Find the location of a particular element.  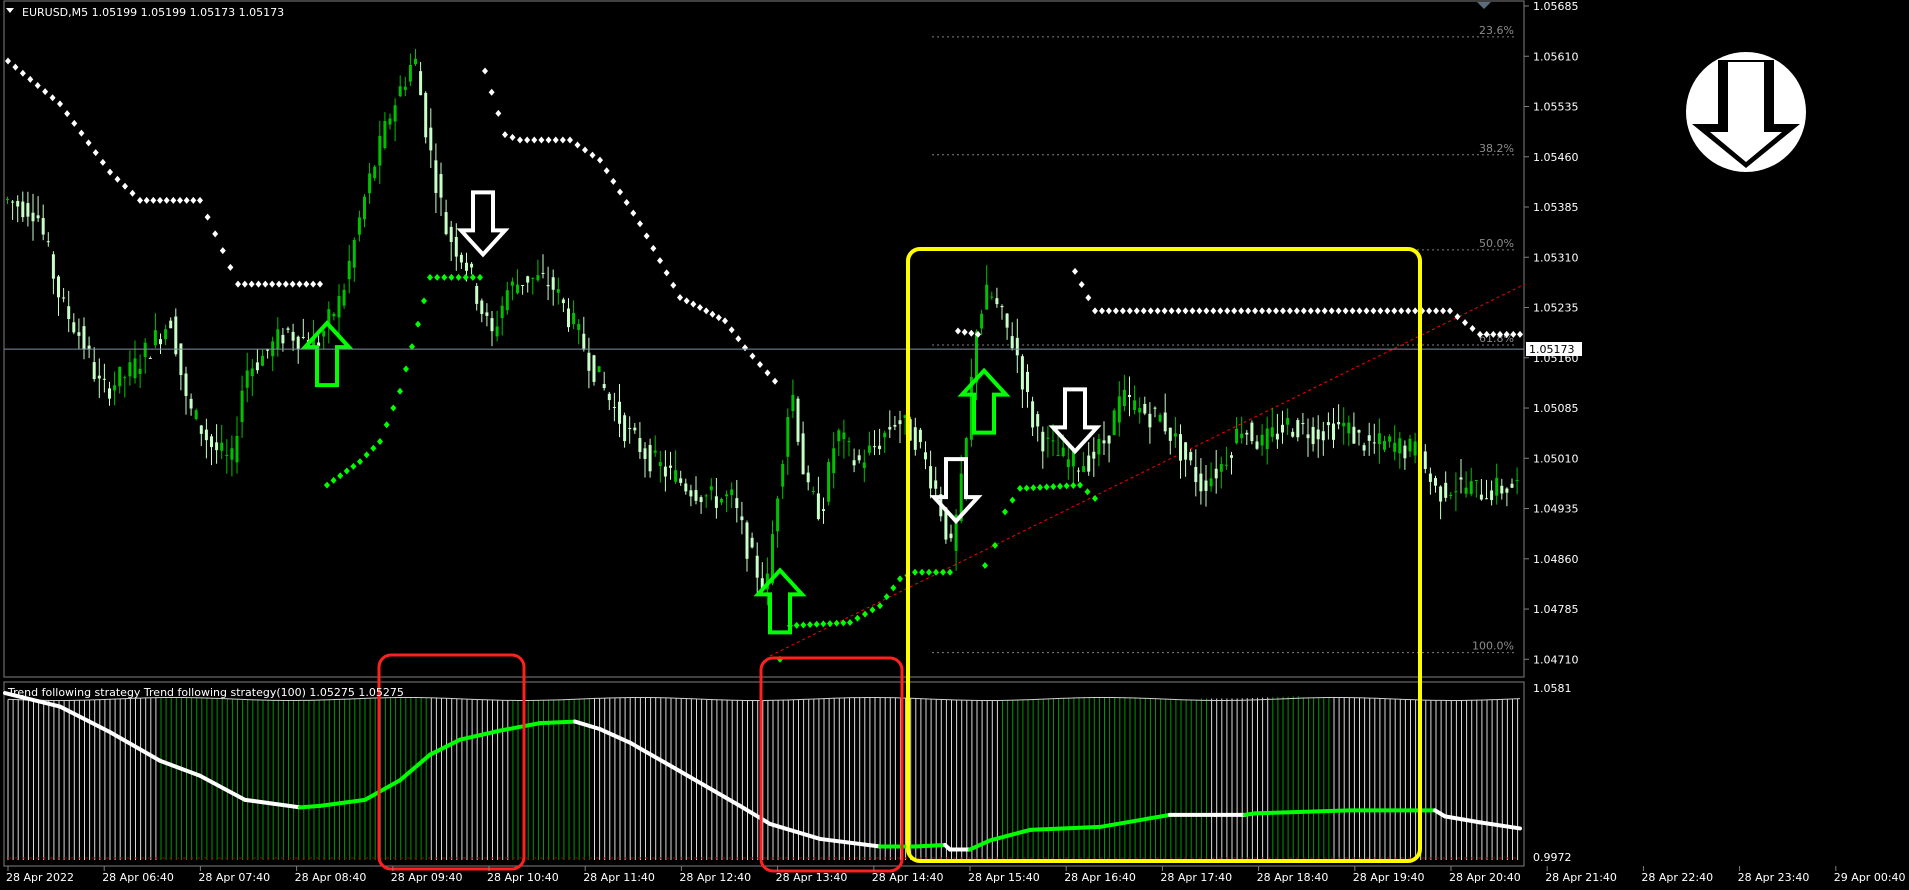

fib-label: 100.0% is located at coordinates (1493, 646).